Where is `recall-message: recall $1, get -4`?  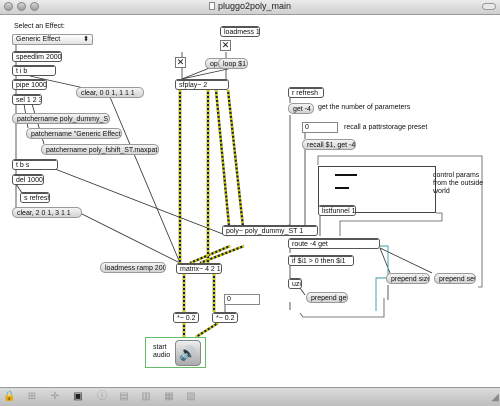
recall-message: recall $1, get -4 is located at coordinates (329, 144).